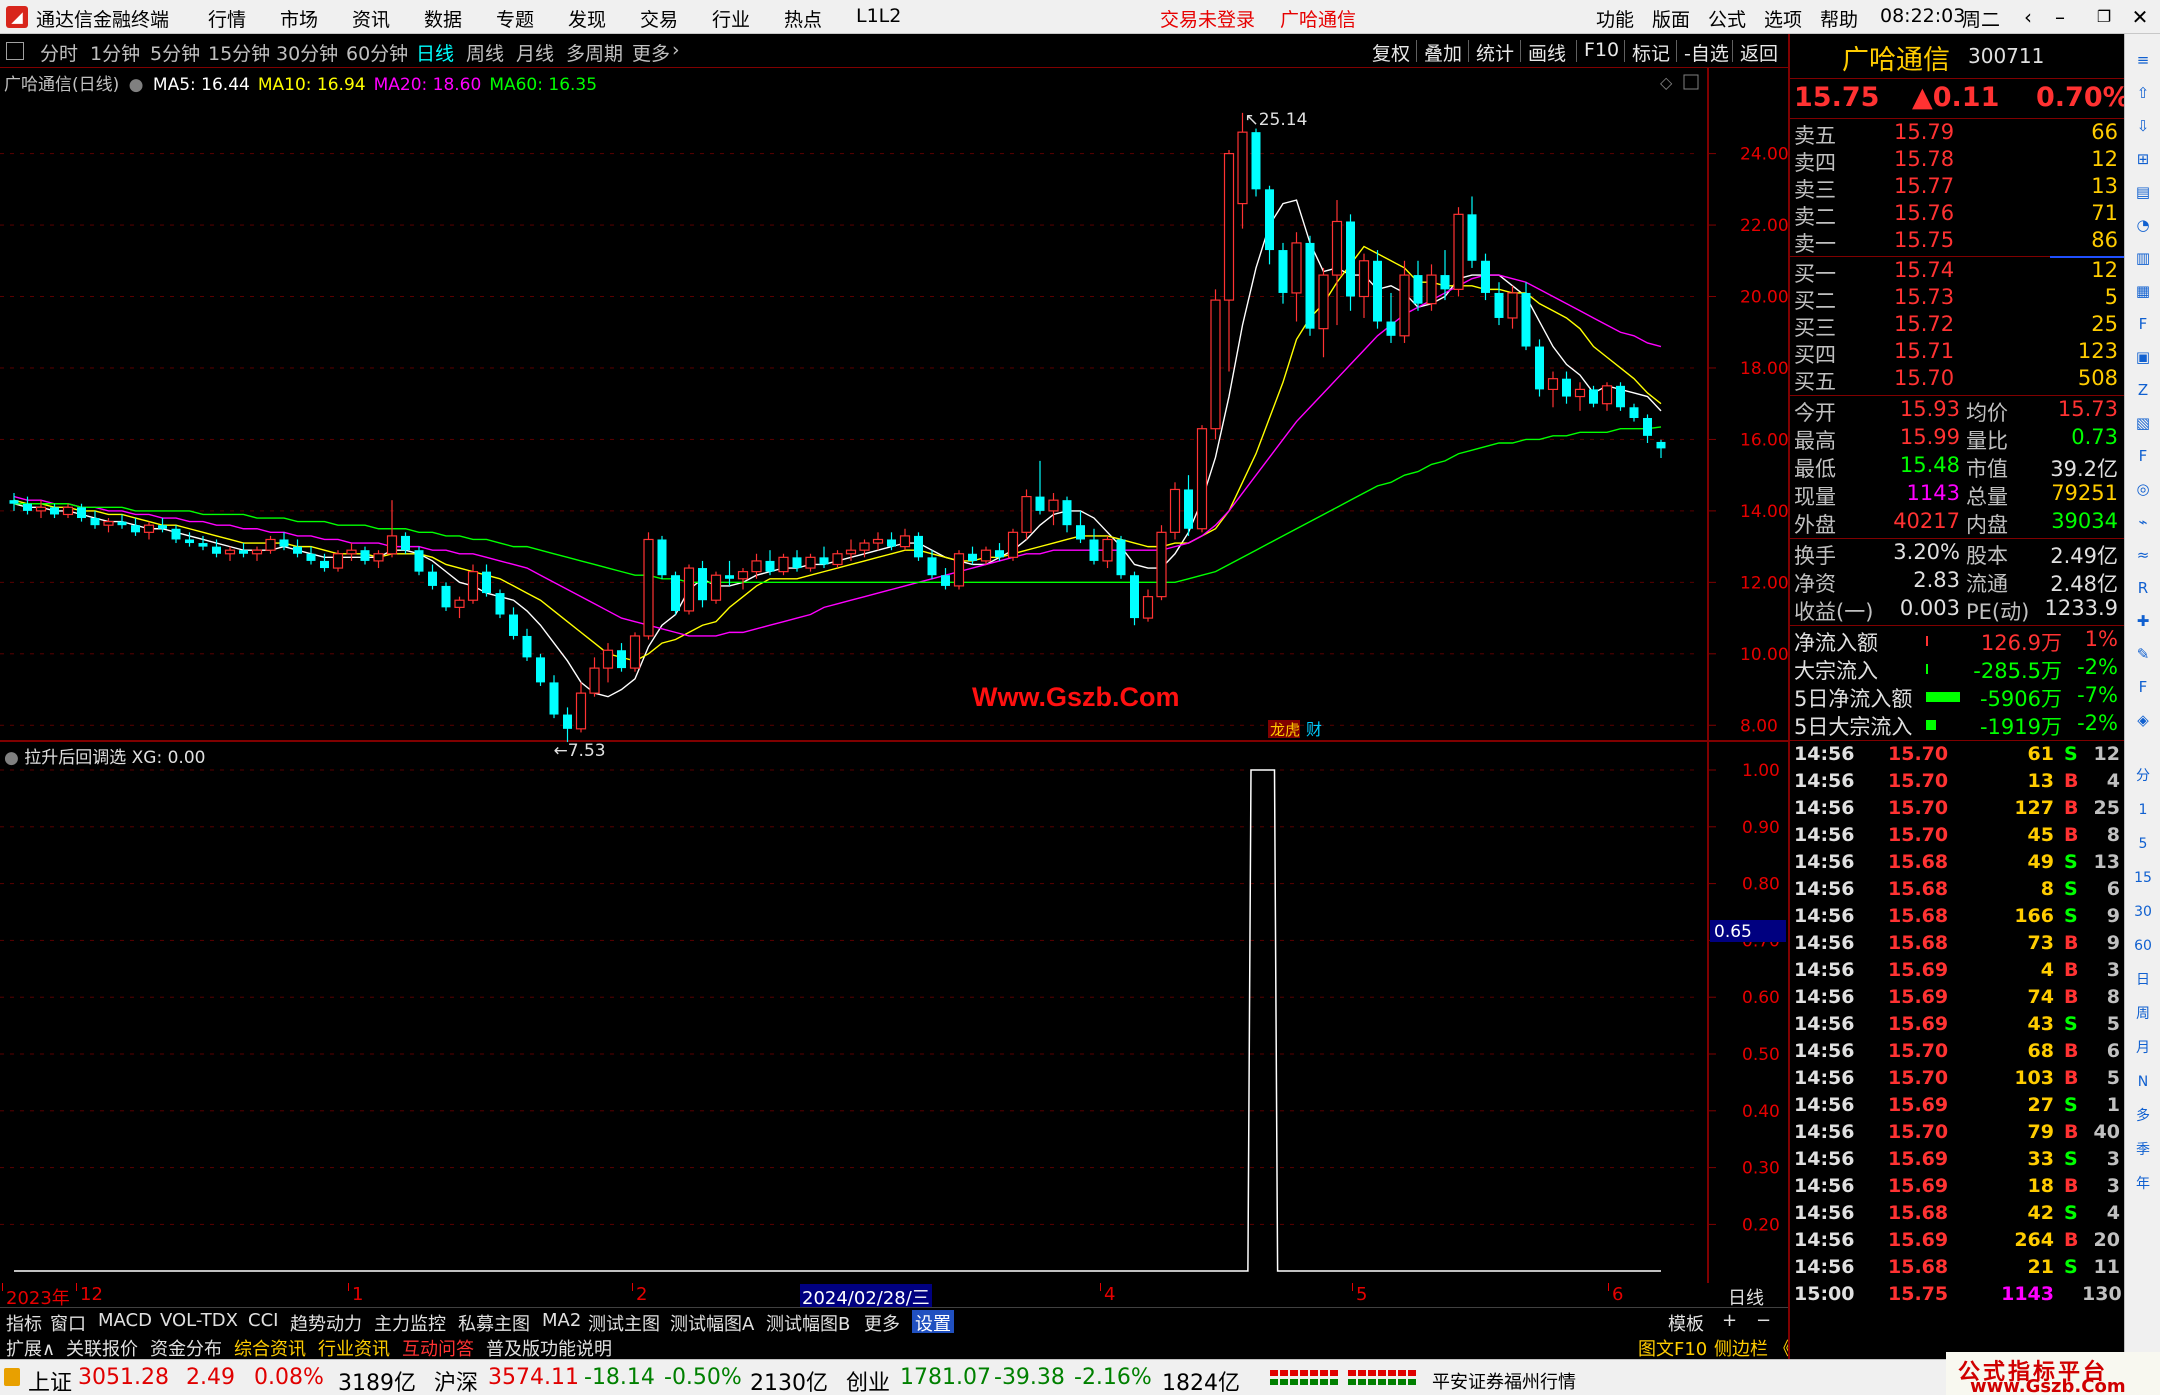  I want to click on toolbar-button-6: 标记, so click(1651, 52).